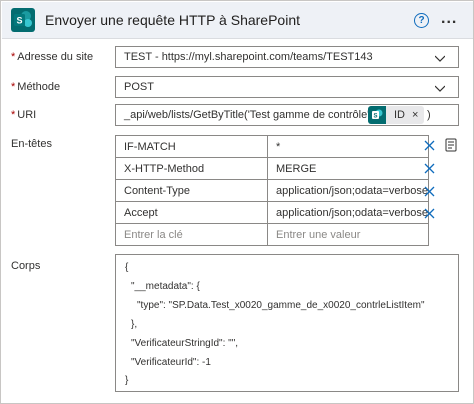 The height and width of the screenshot is (404, 474). What do you see at coordinates (127, 380) in the screenshot?
I see `body-line: }` at bounding box center [127, 380].